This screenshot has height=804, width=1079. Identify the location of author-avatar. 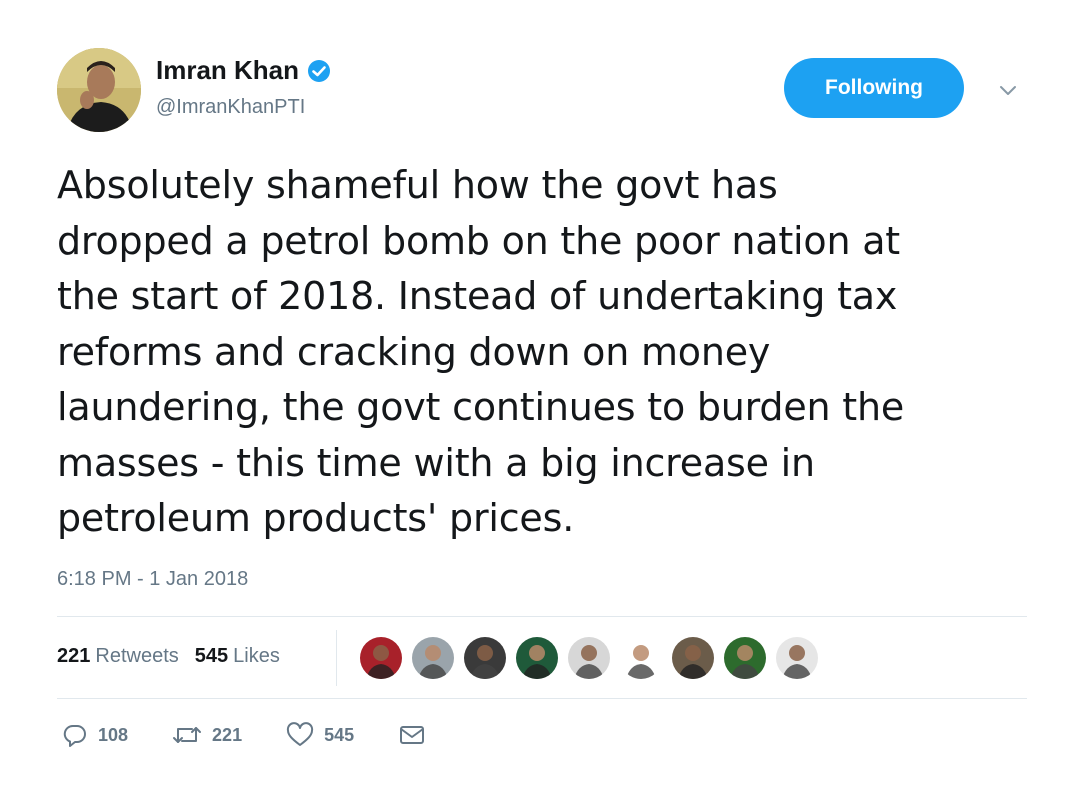
(99, 90).